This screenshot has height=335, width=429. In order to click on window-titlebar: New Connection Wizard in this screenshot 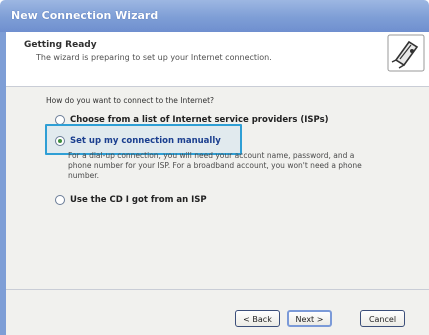, I will do `click(214, 16)`.